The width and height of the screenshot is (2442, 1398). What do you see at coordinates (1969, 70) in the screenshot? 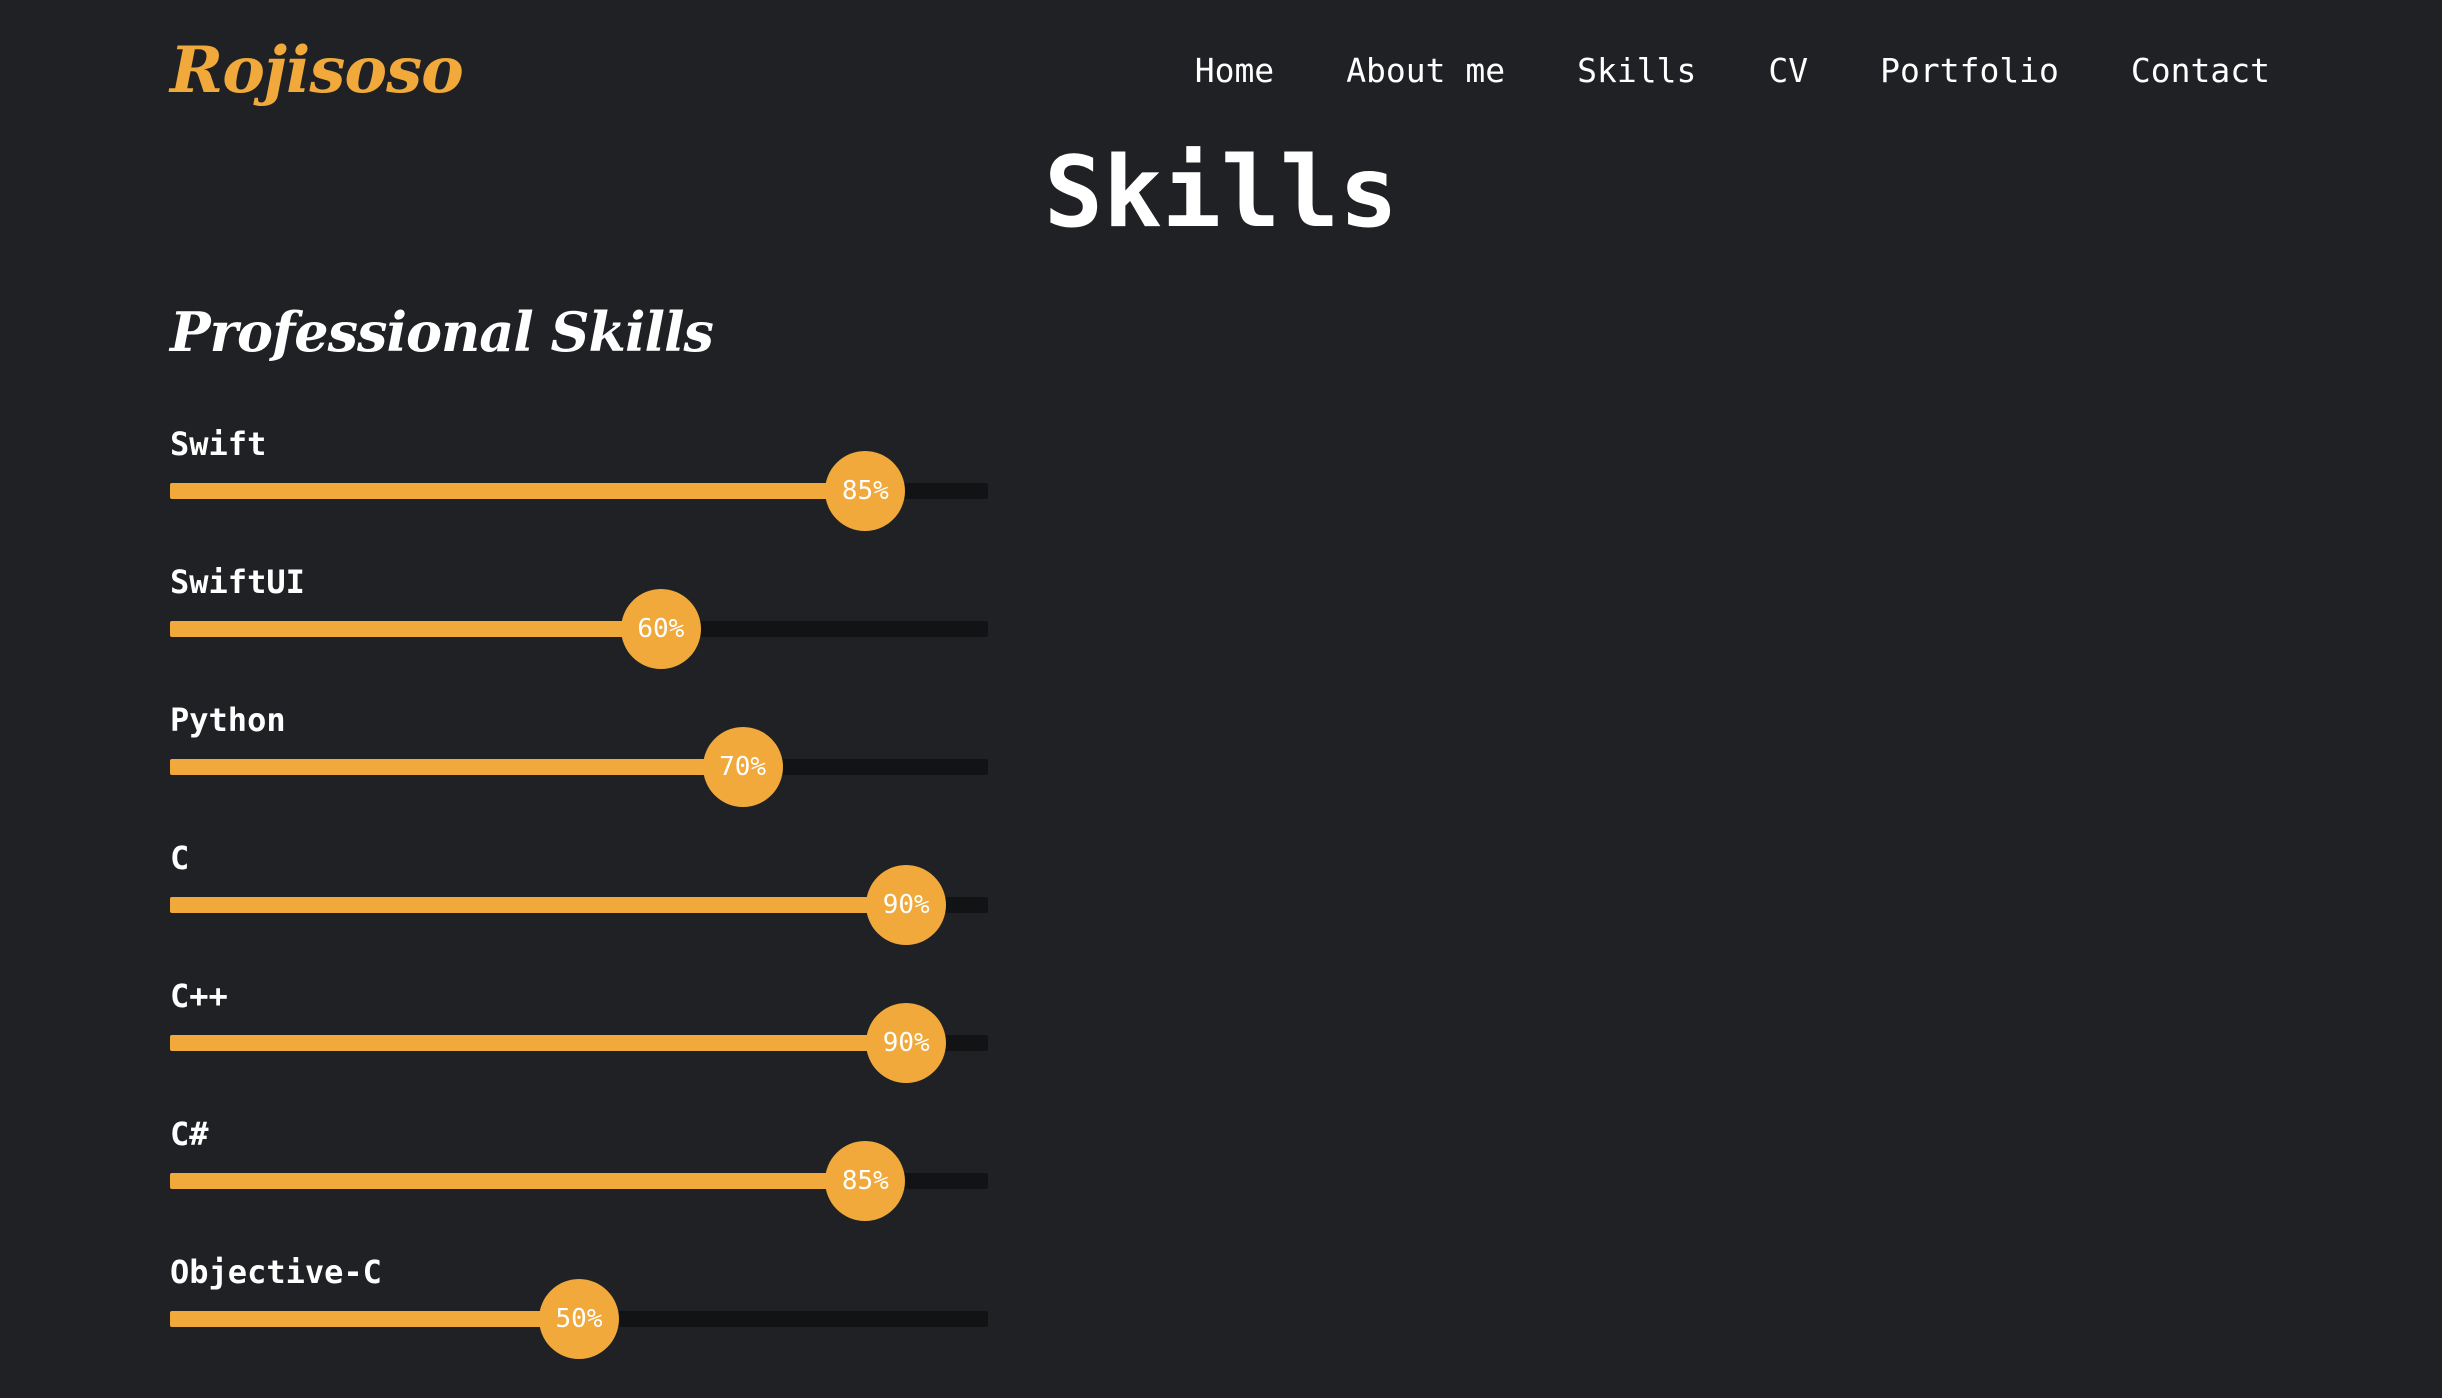
I see `nav-item-portfolio: Portfolio` at bounding box center [1969, 70].